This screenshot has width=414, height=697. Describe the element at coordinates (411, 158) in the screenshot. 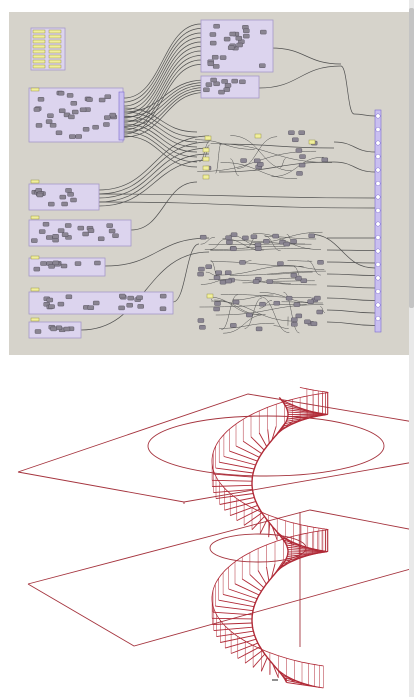

I see `scrollbar-thumb` at that location.